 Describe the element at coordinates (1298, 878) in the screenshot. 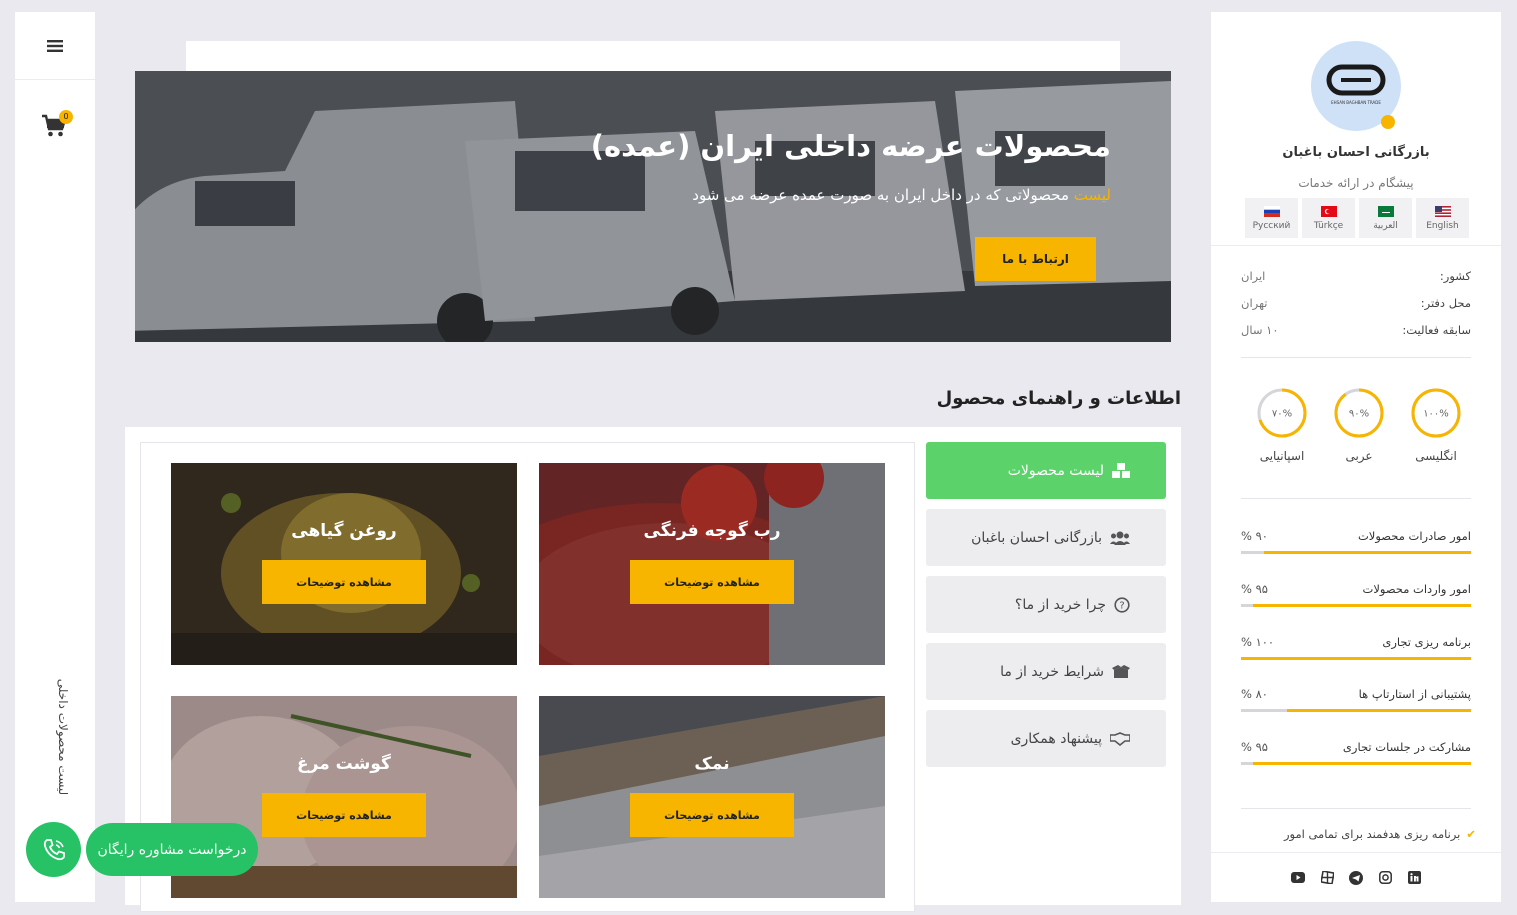

I see `youtube-icon` at that location.